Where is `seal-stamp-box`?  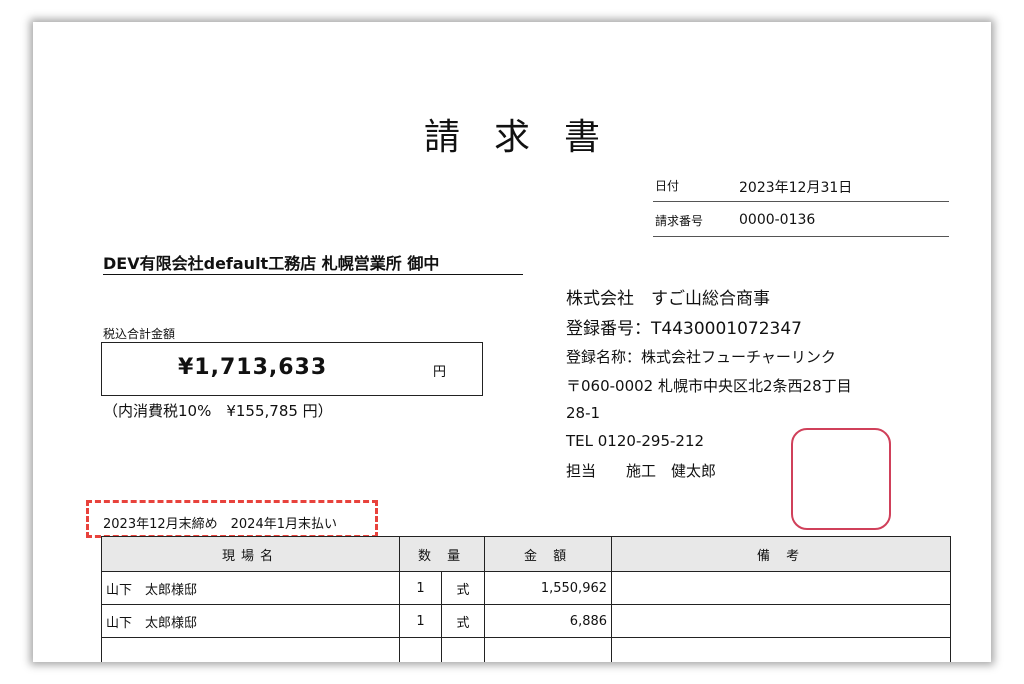 seal-stamp-box is located at coordinates (841, 479).